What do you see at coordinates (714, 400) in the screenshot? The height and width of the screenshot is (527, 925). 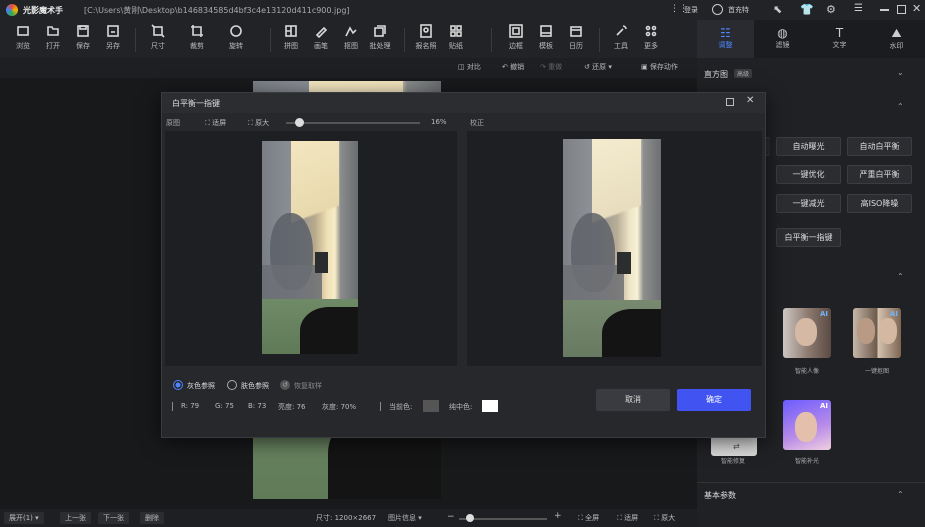 I see `confirm-button: 确定` at bounding box center [714, 400].